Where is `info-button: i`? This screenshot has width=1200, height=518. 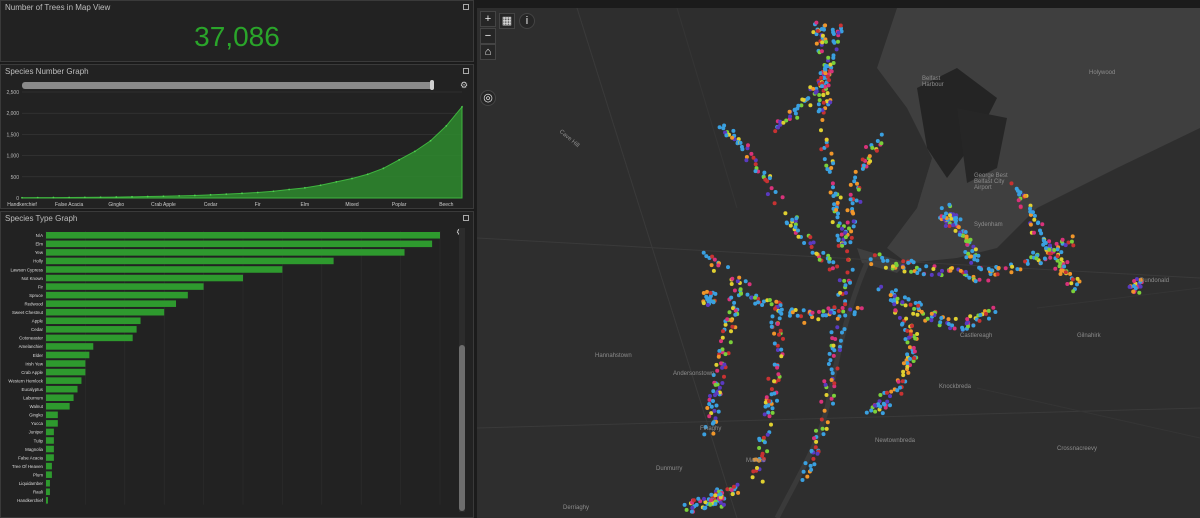
info-button: i is located at coordinates (527, 21).